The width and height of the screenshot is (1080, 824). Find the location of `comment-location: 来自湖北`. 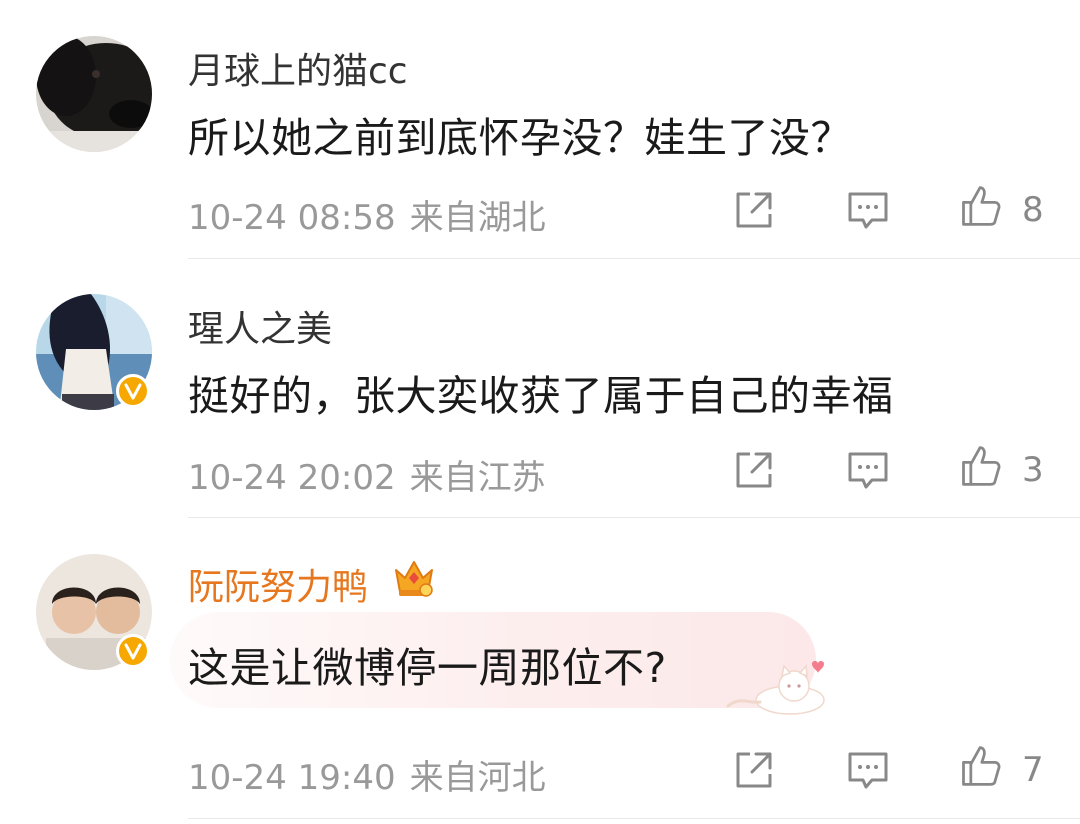

comment-location: 来自湖北 is located at coordinates (477, 218).